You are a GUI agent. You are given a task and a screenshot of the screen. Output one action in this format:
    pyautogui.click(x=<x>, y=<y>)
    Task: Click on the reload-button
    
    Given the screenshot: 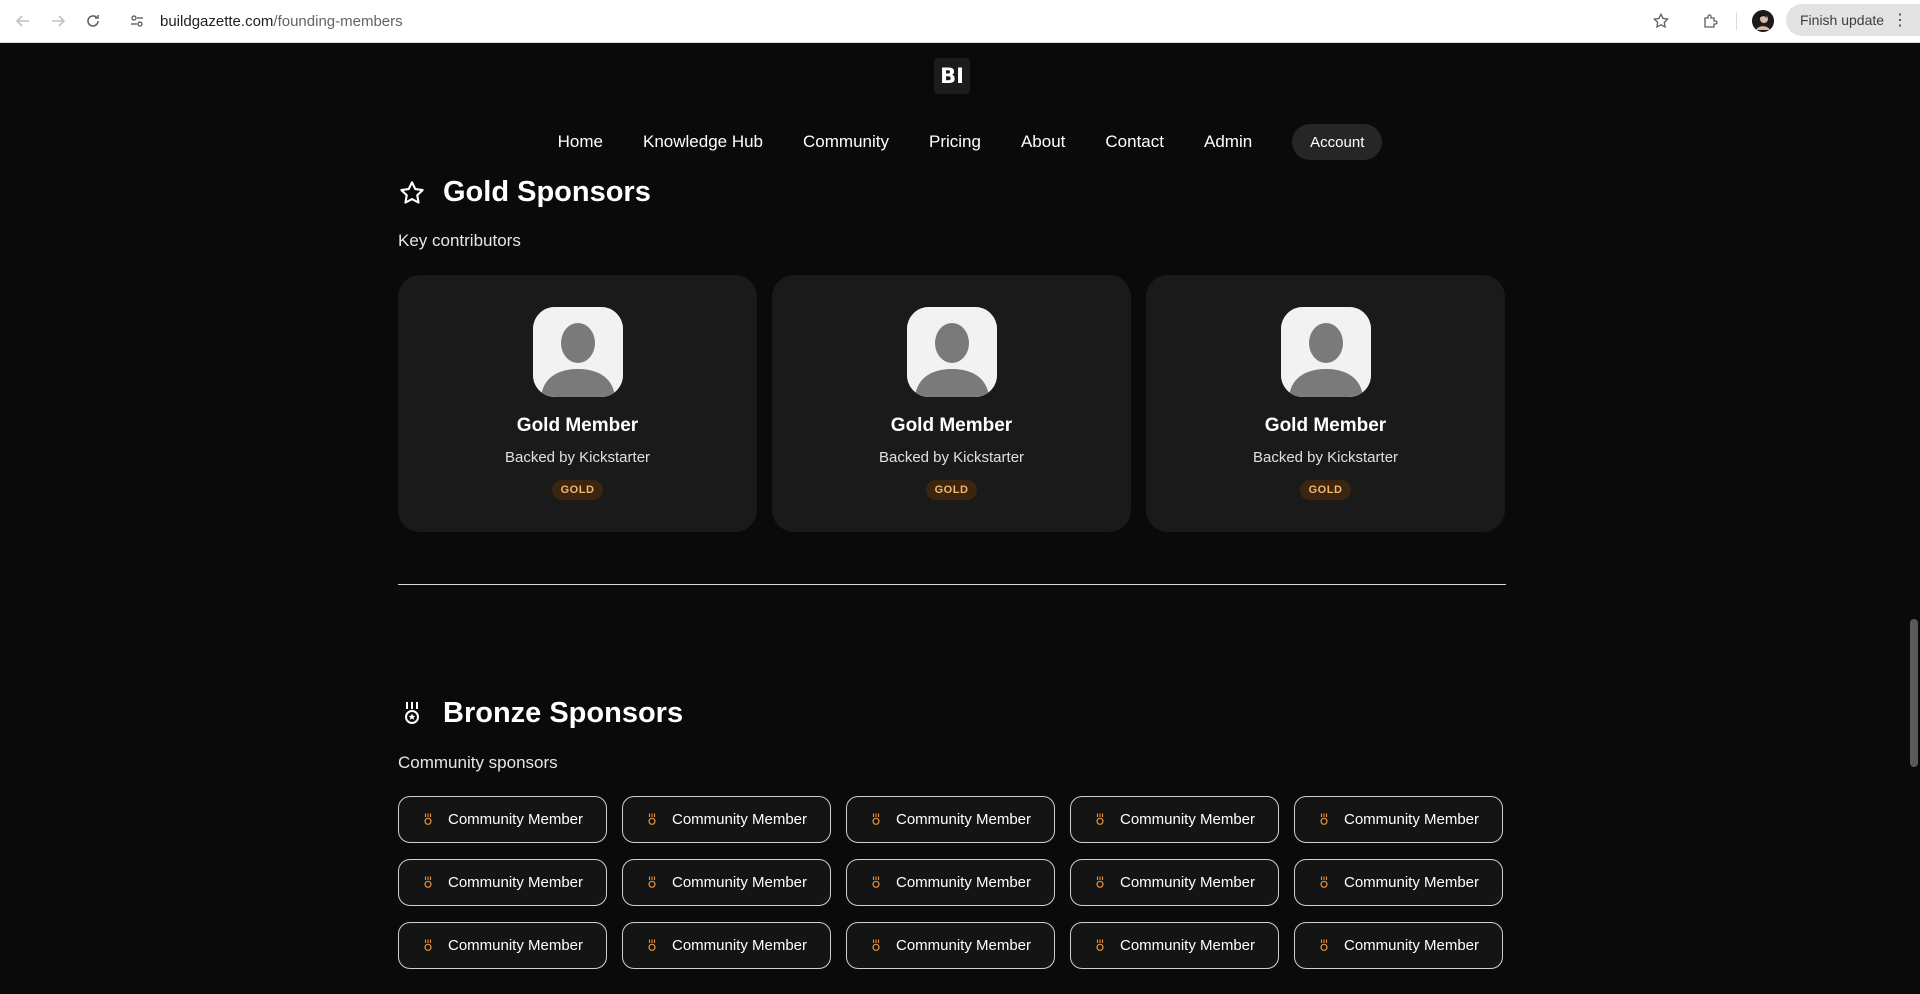 What is the action you would take?
    pyautogui.click(x=93, y=21)
    